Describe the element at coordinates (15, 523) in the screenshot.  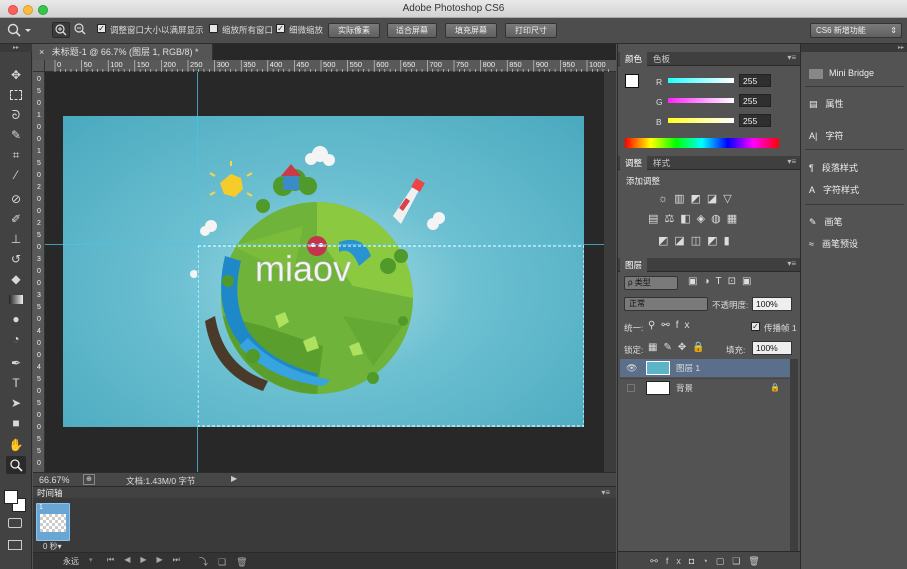
I see `quick-mask-icon` at that location.